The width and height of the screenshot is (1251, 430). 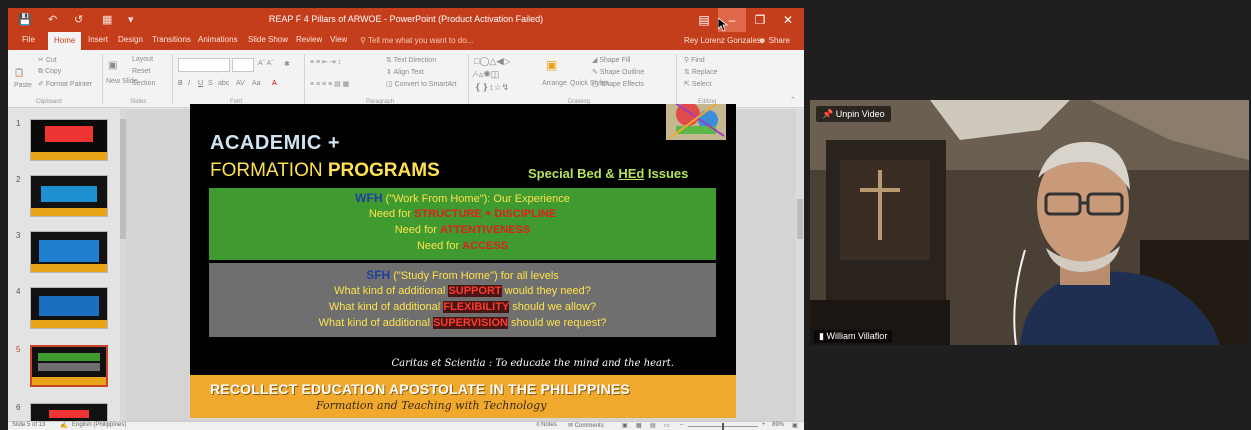 I want to click on wfh-line-1: Need for STRUCTURE + DISCIPLINE, so click(x=462, y=214).